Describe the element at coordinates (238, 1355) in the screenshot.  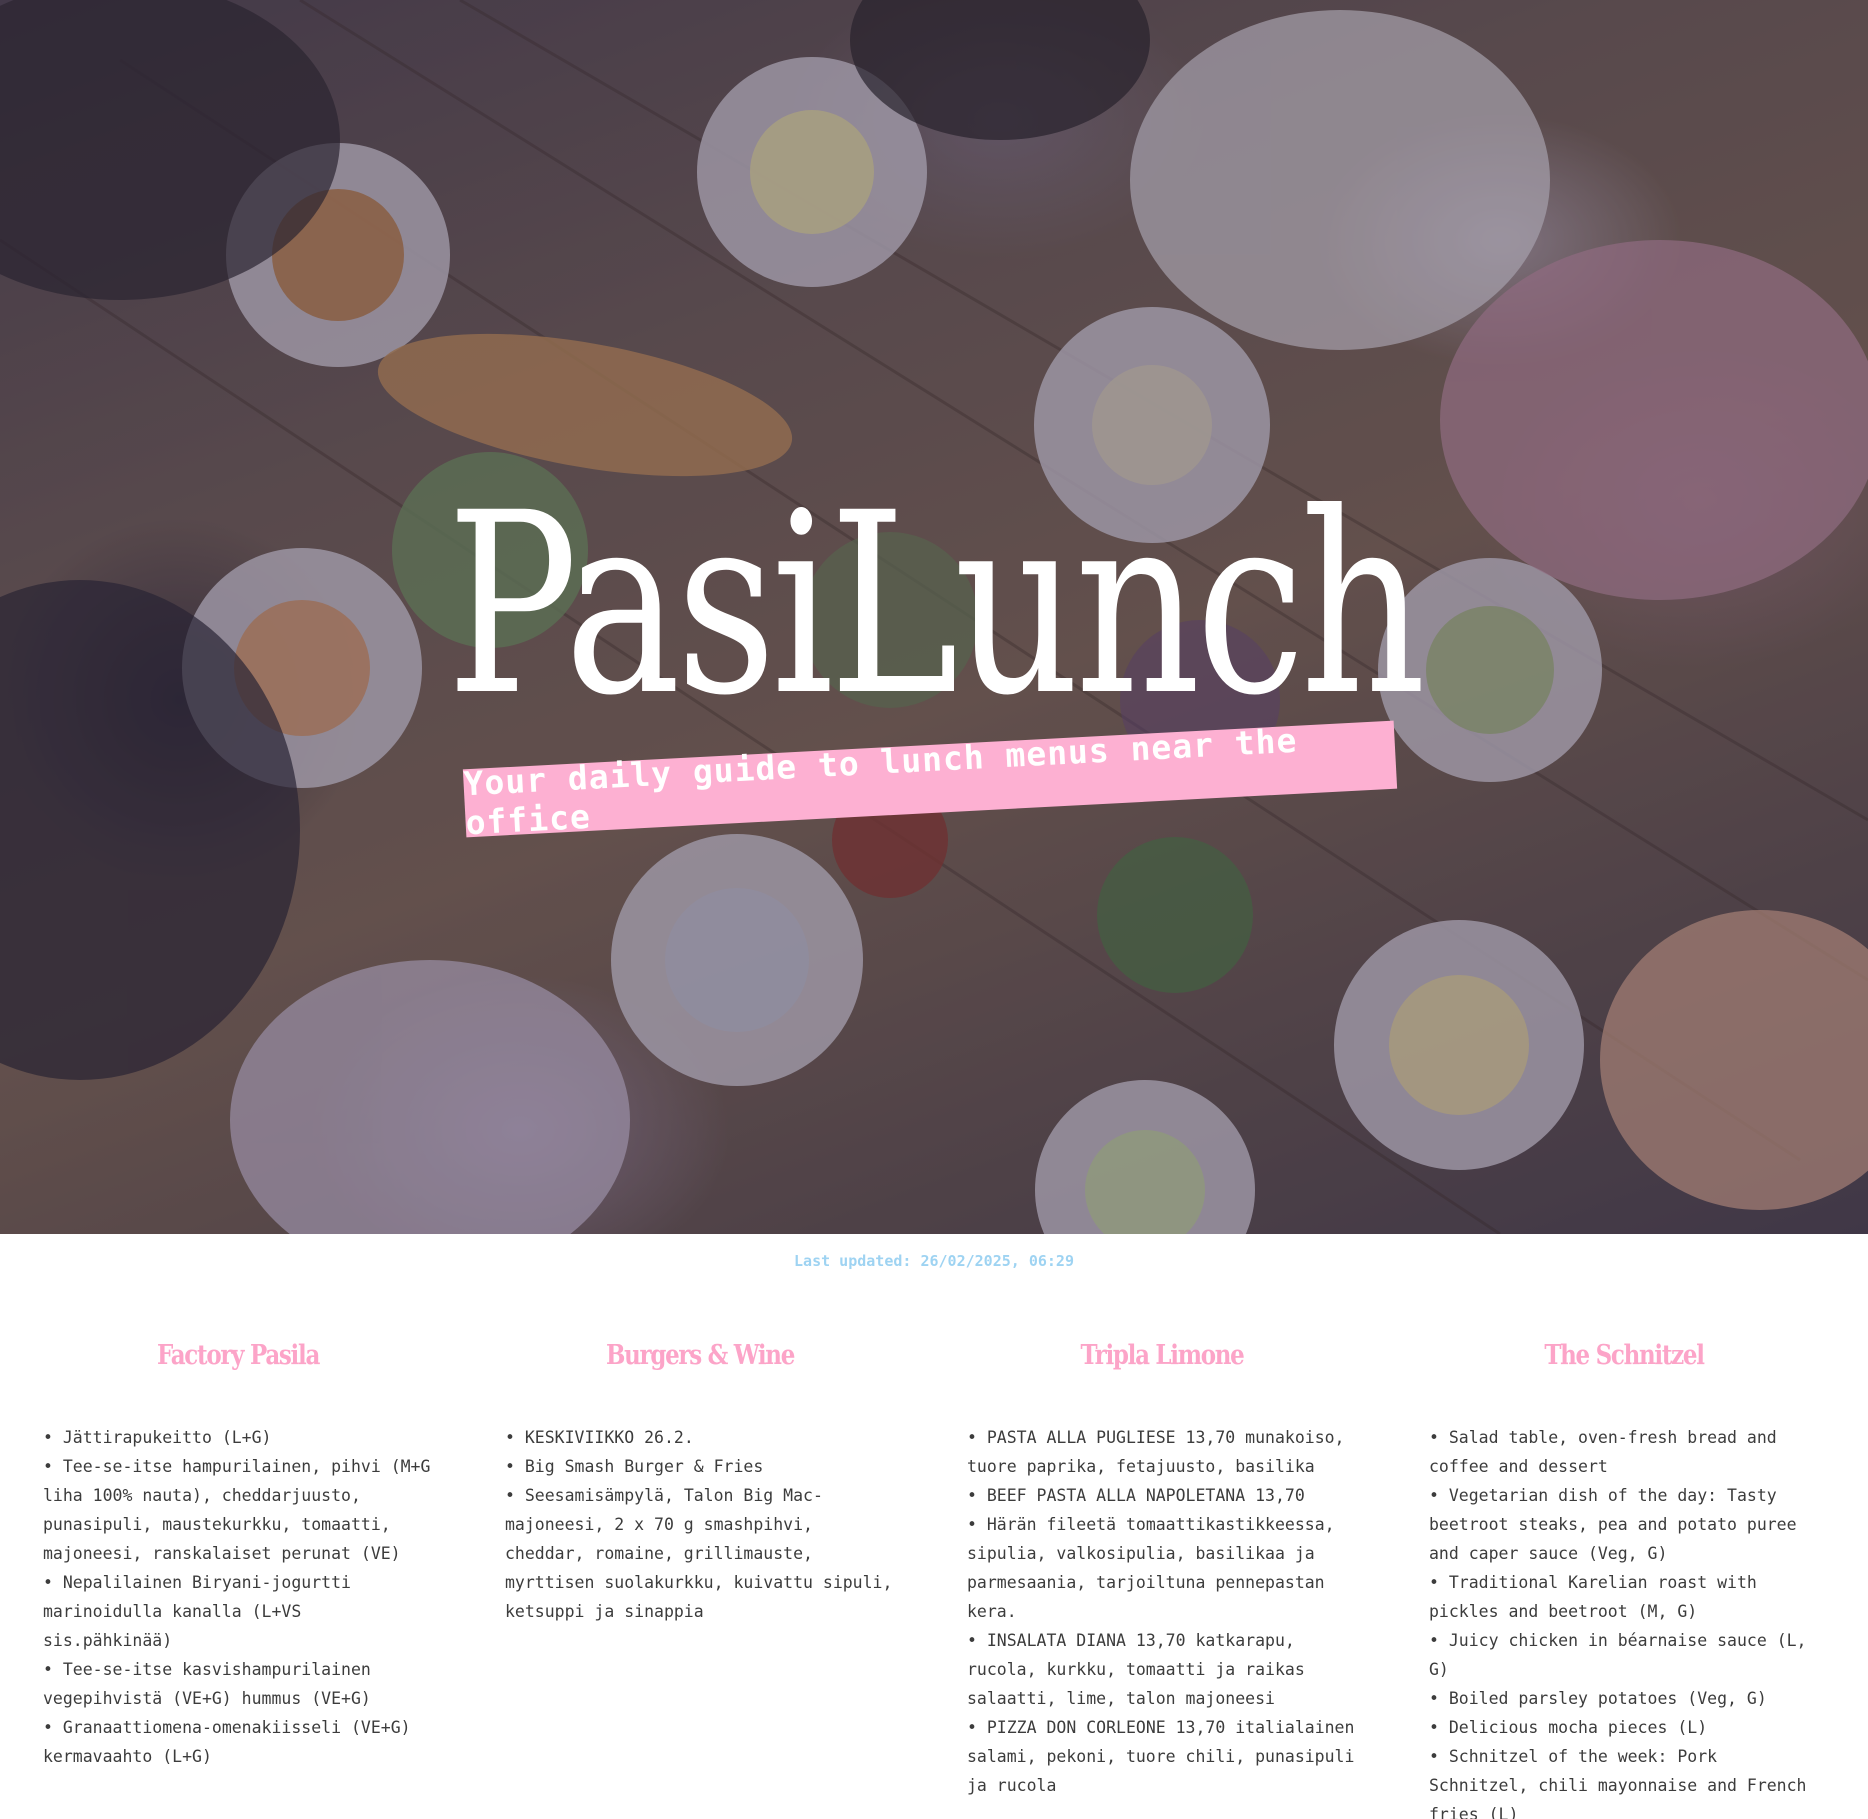
I see `restaurant-name: Factory Pasila` at that location.